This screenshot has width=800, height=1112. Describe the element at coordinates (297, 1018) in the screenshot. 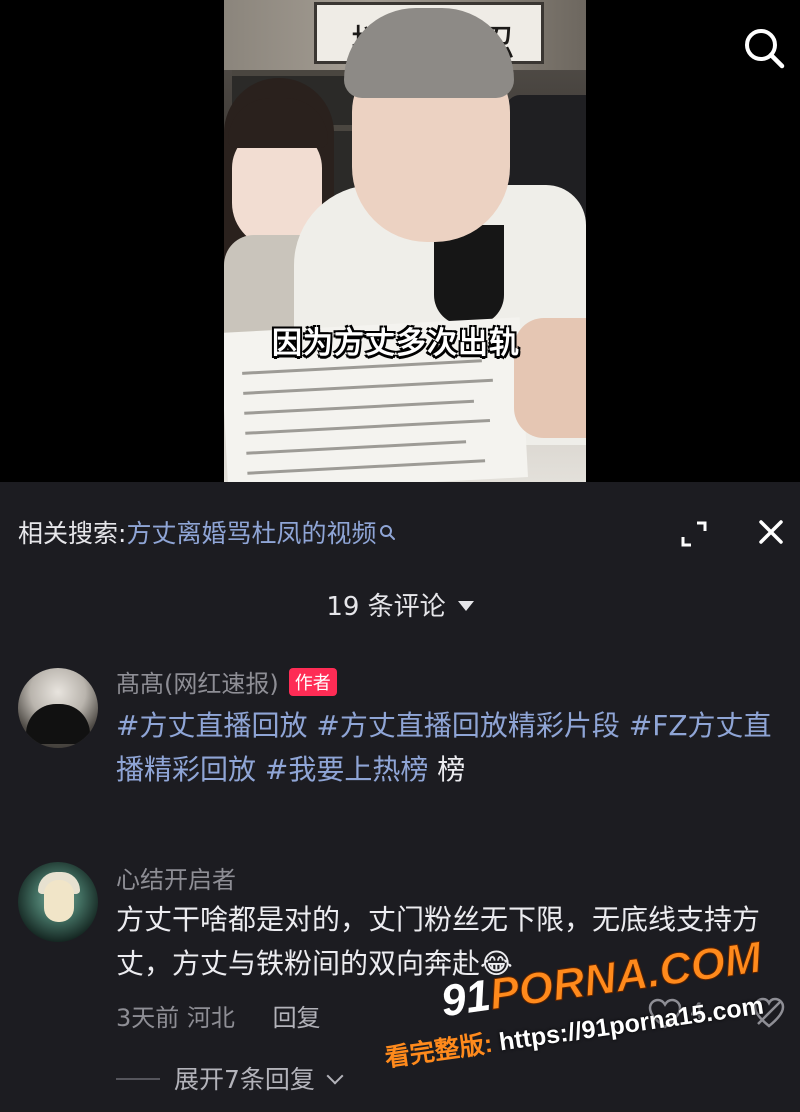

I see `reply-button: 回复` at that location.